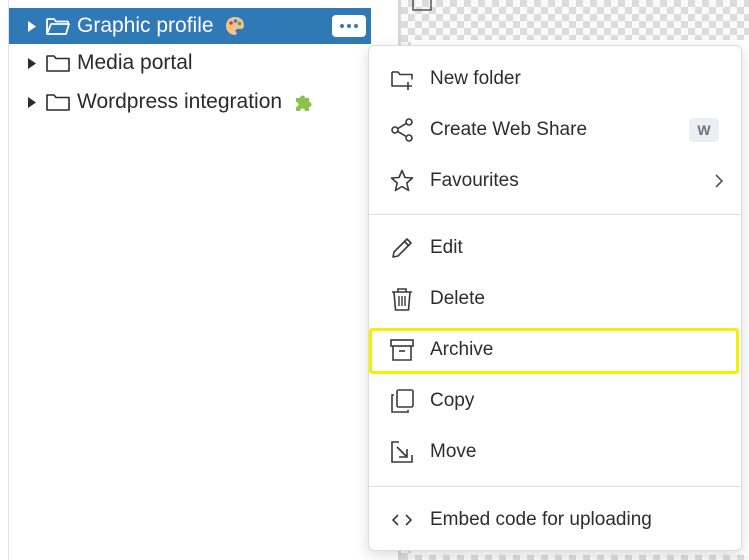 Image resolution: width=749 pixels, height=560 pixels. What do you see at coordinates (719, 181) in the screenshot?
I see `chevron-right-icon` at bounding box center [719, 181].